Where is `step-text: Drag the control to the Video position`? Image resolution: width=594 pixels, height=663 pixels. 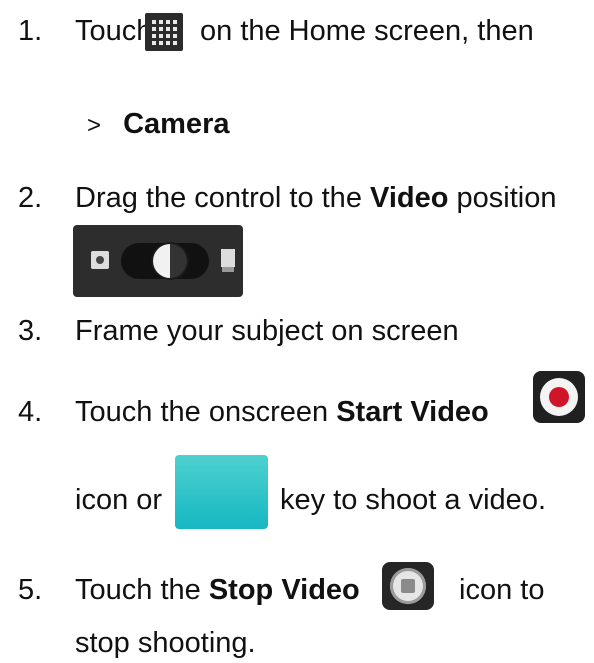
step-text: Drag the control to the Video position is located at coordinates (315, 198).